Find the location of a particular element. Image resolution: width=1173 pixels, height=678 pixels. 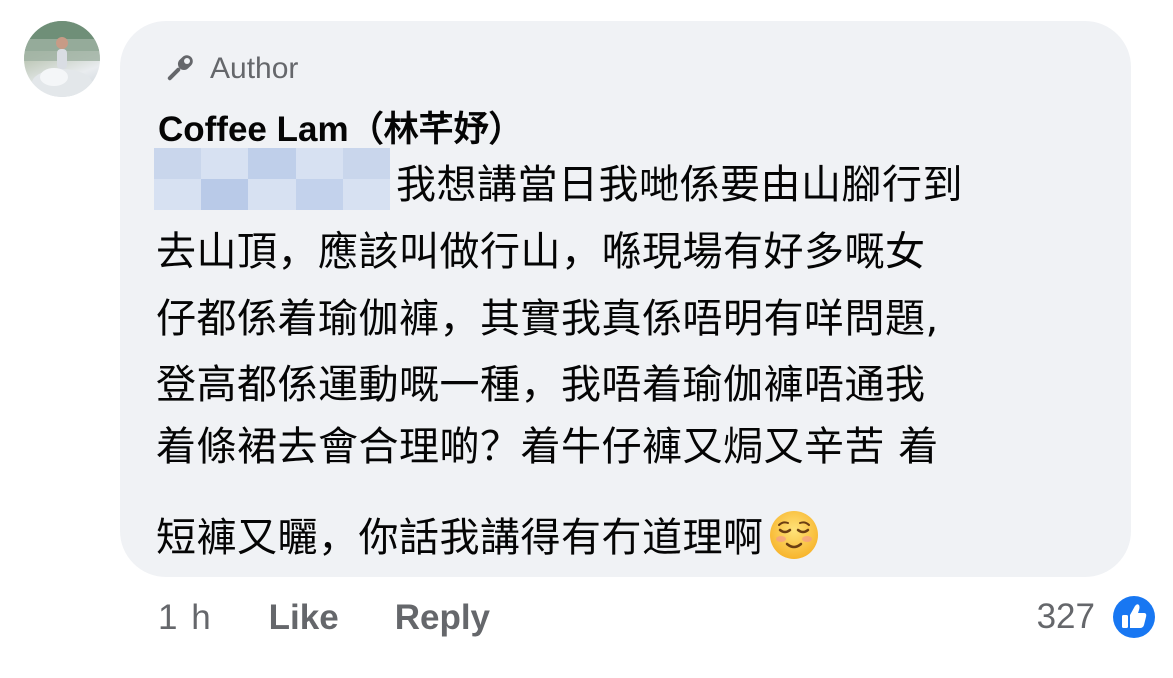

comment-text-last-line: 短褲又曬，你話我講得有冇道理啊 is located at coordinates (488, 535).